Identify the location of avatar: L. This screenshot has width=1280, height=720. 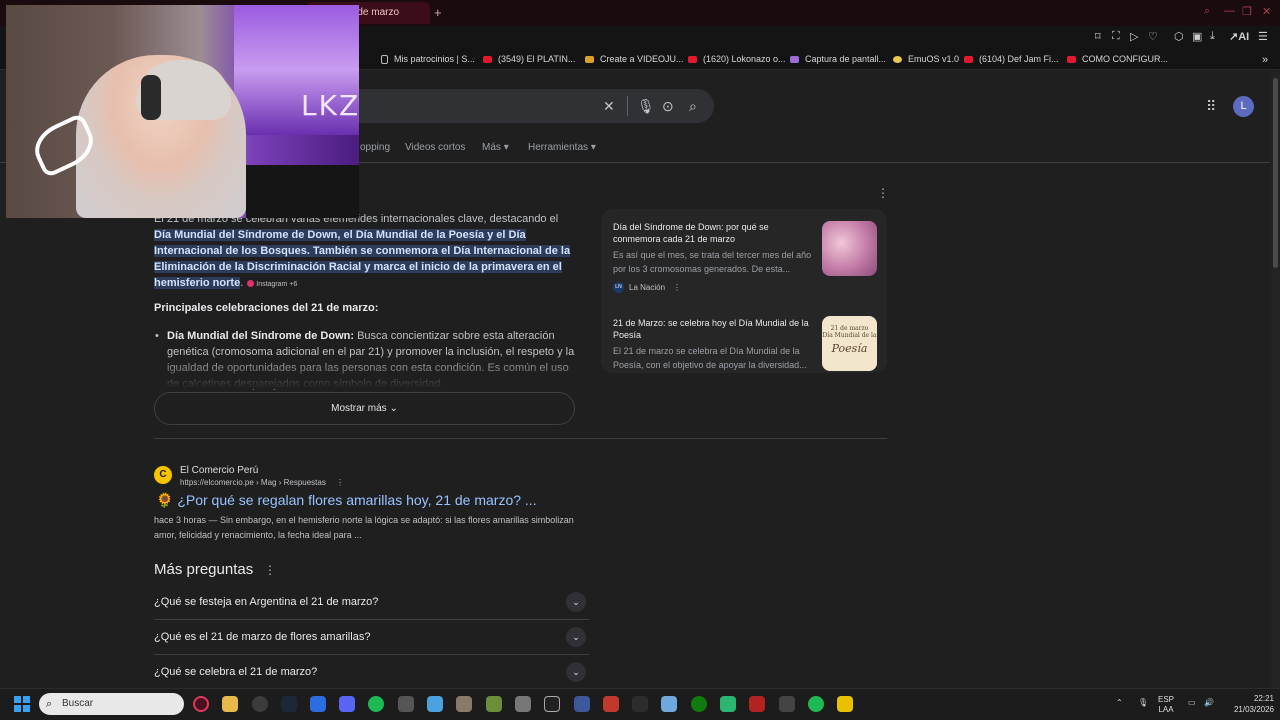
(1243, 106).